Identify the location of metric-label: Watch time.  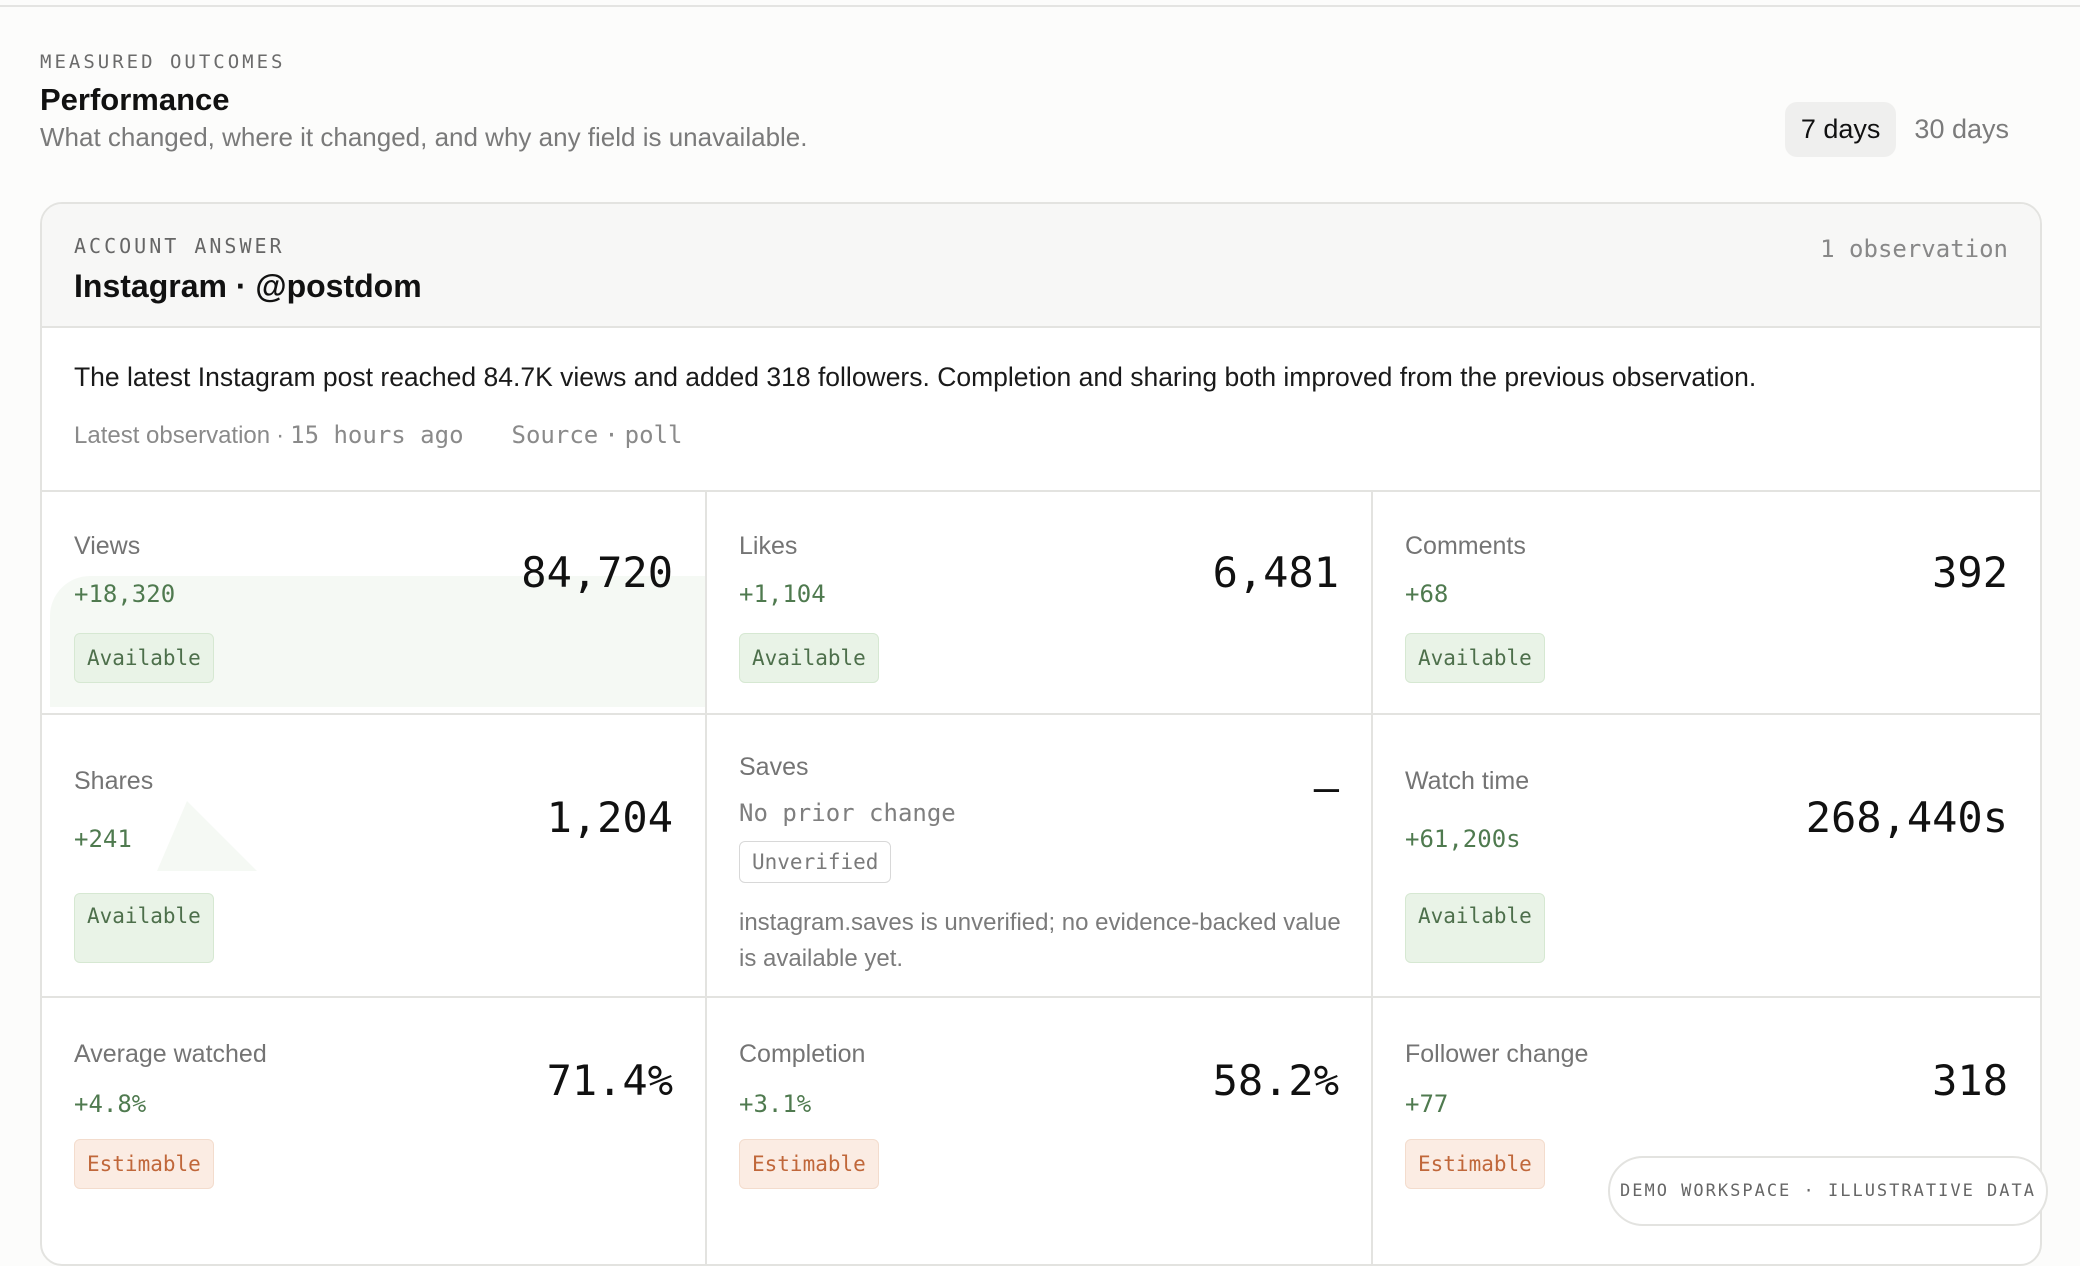
(1467, 781).